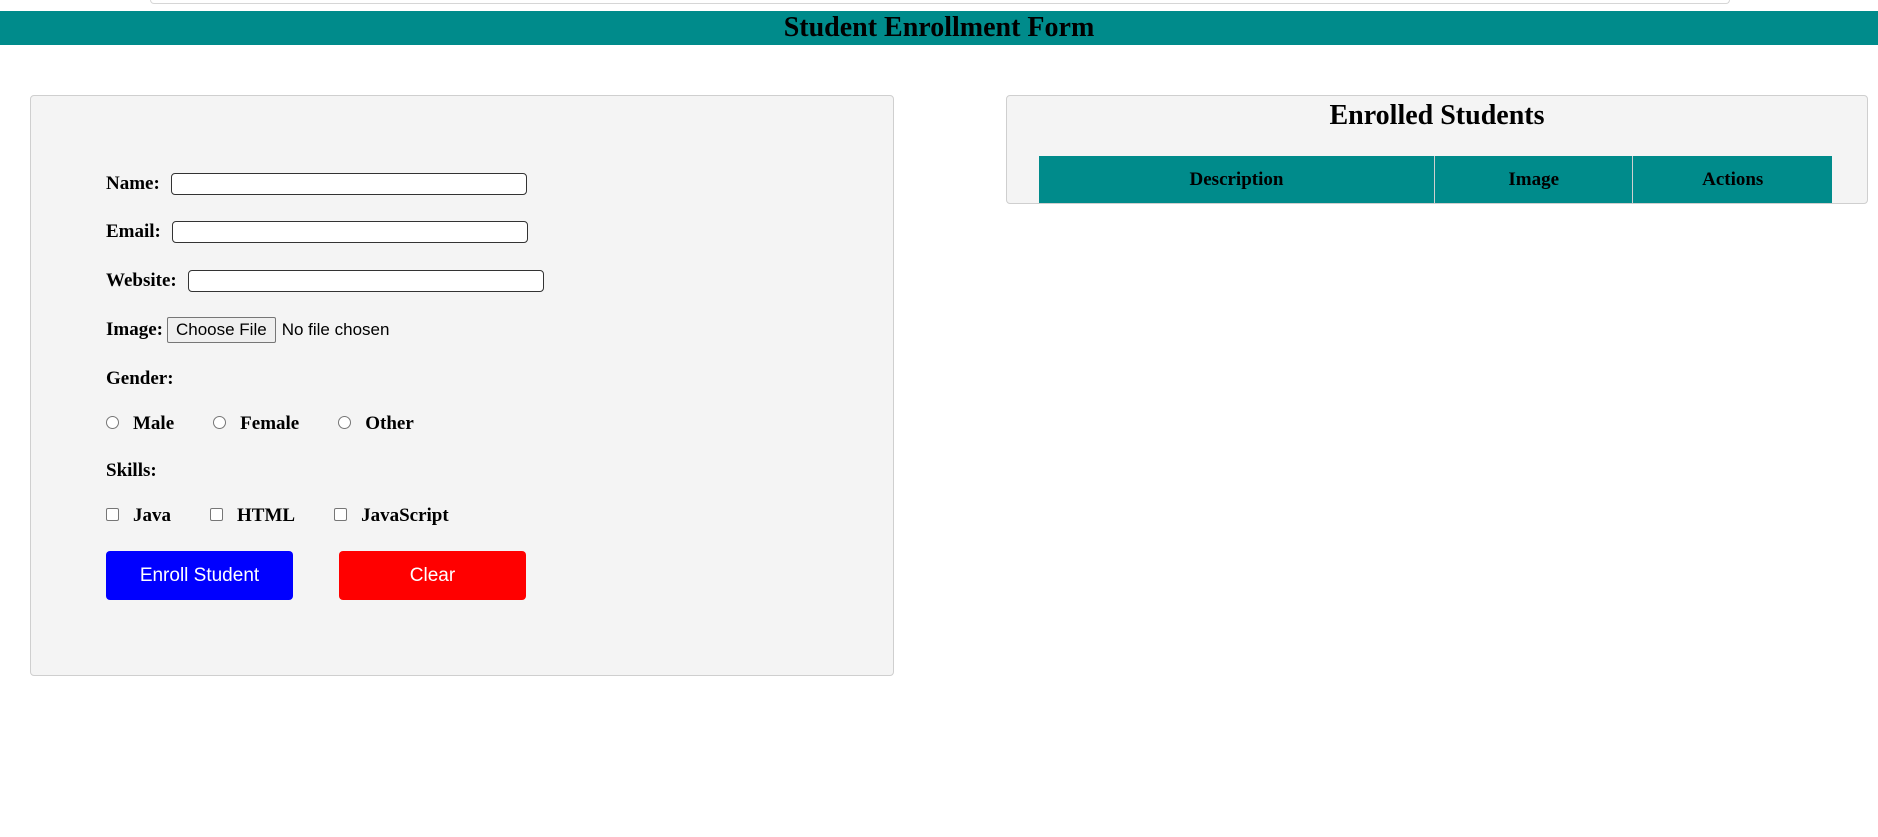 This screenshot has height=837, width=1878. I want to click on skills-options: Java HTML JavaScript, so click(292, 516).